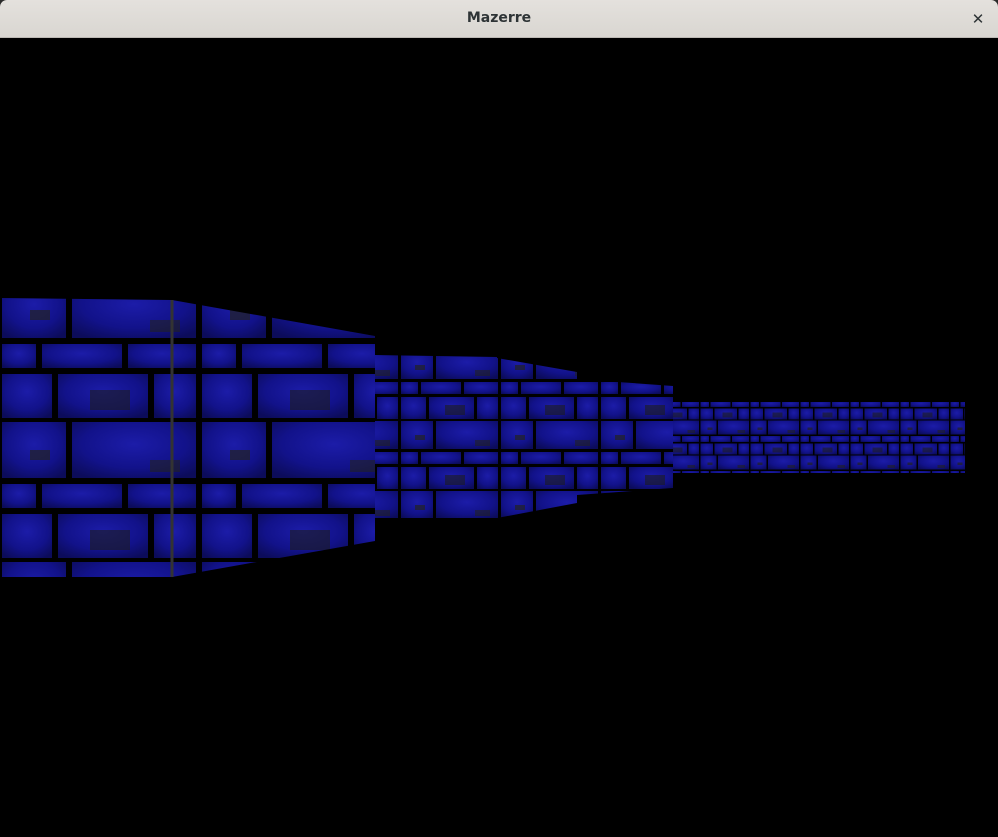 Image resolution: width=998 pixels, height=837 pixels. I want to click on title-bar: Mazerre ✕, so click(499, 19).